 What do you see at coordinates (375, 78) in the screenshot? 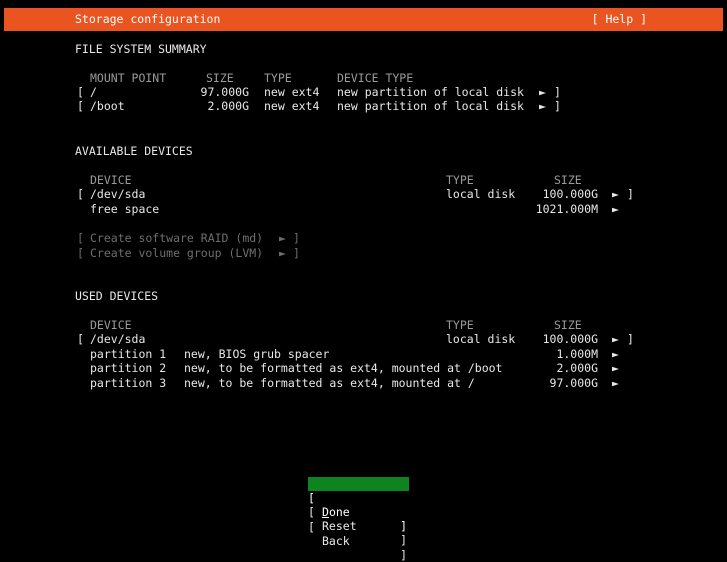
I see `col-device-type: DEVICE TYPE` at bounding box center [375, 78].